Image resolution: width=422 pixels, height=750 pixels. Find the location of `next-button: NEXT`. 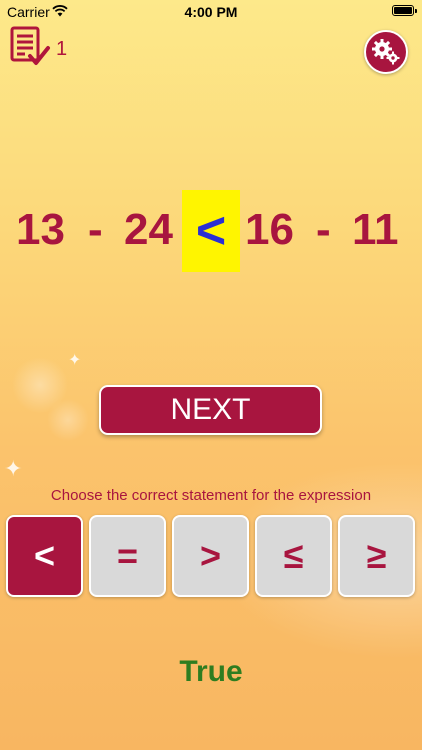

next-button: NEXT is located at coordinates (210, 410).